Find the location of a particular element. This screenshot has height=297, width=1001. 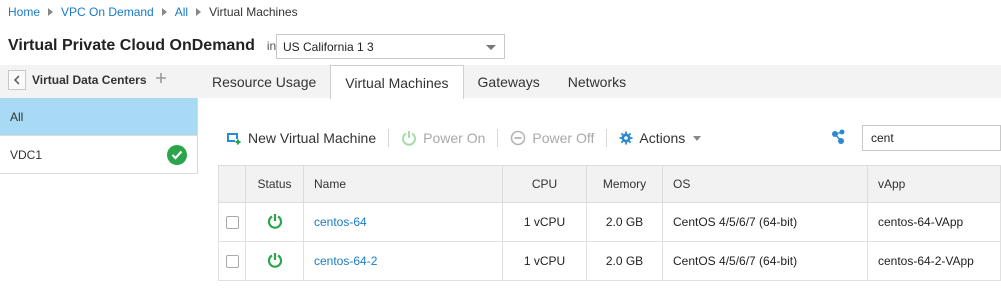

in-label: in is located at coordinates (271, 46).